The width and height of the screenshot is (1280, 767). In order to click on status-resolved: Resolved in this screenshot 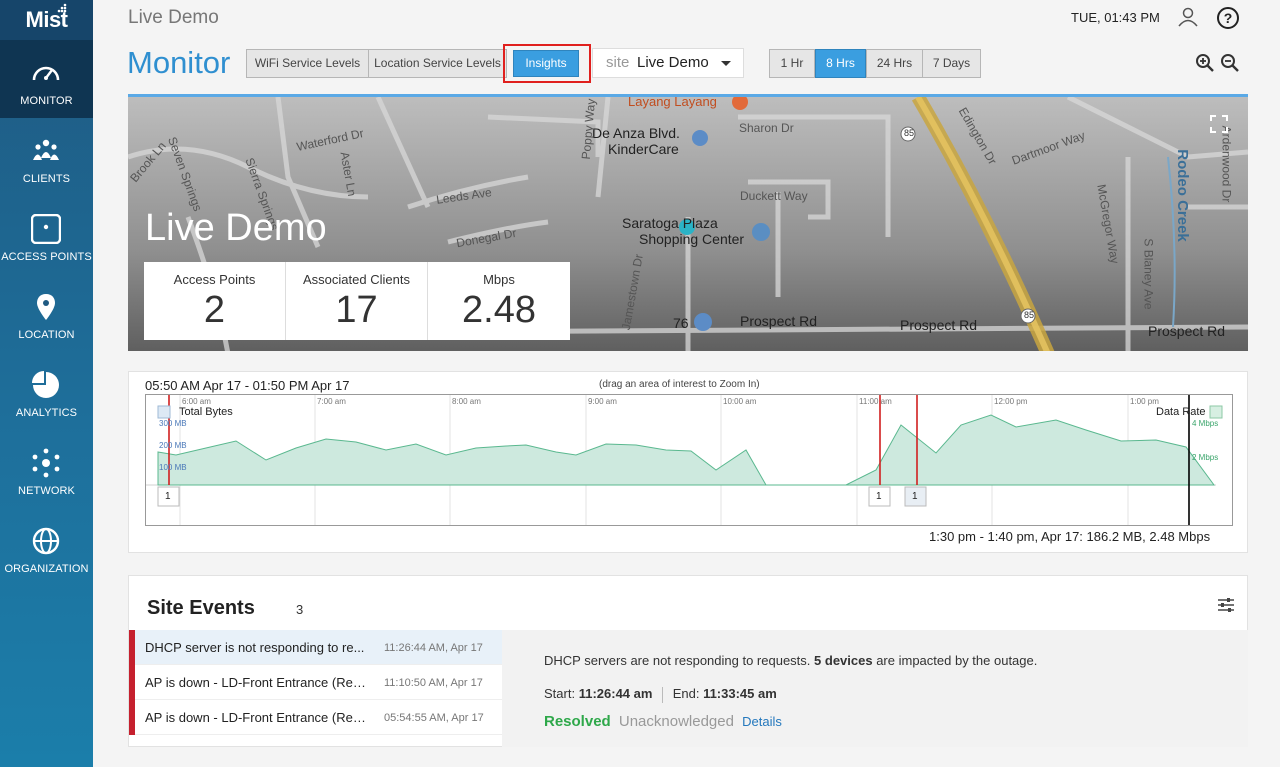, I will do `click(577, 721)`.